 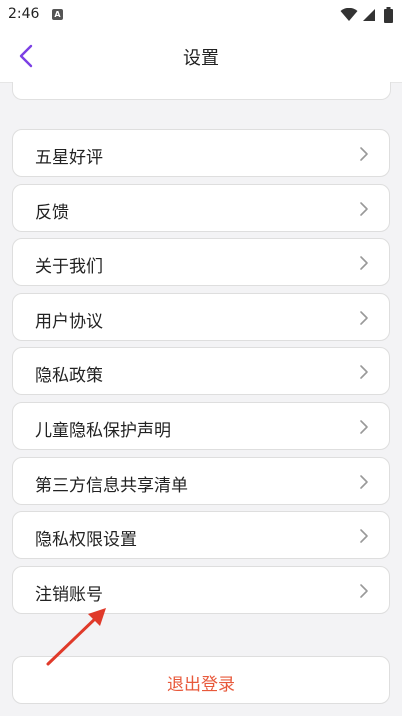 I want to click on page-title: 设置, so click(x=201, y=58).